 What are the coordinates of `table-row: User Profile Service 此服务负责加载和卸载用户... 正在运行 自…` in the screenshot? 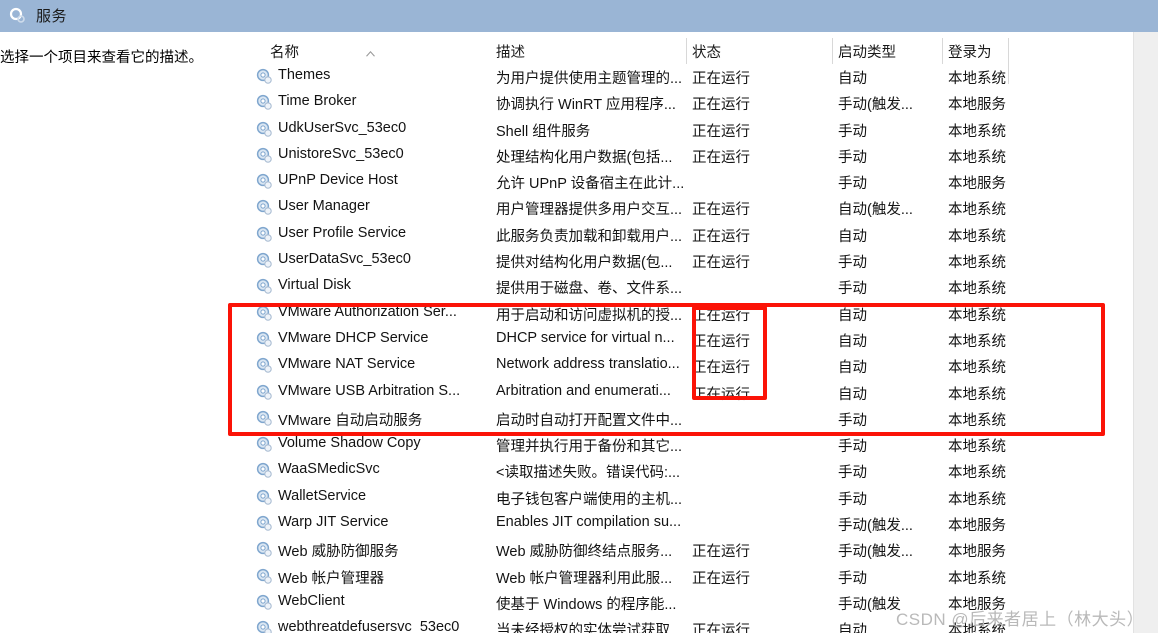 It's located at (703, 235).